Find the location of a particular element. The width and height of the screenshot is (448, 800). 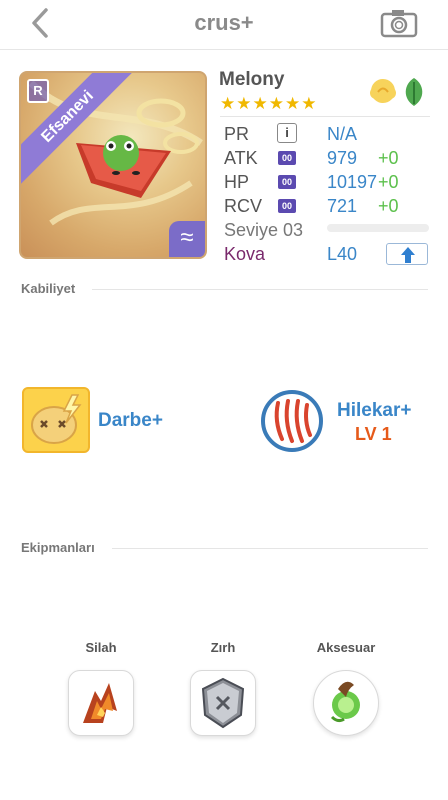

weapon-slot is located at coordinates (101, 703).